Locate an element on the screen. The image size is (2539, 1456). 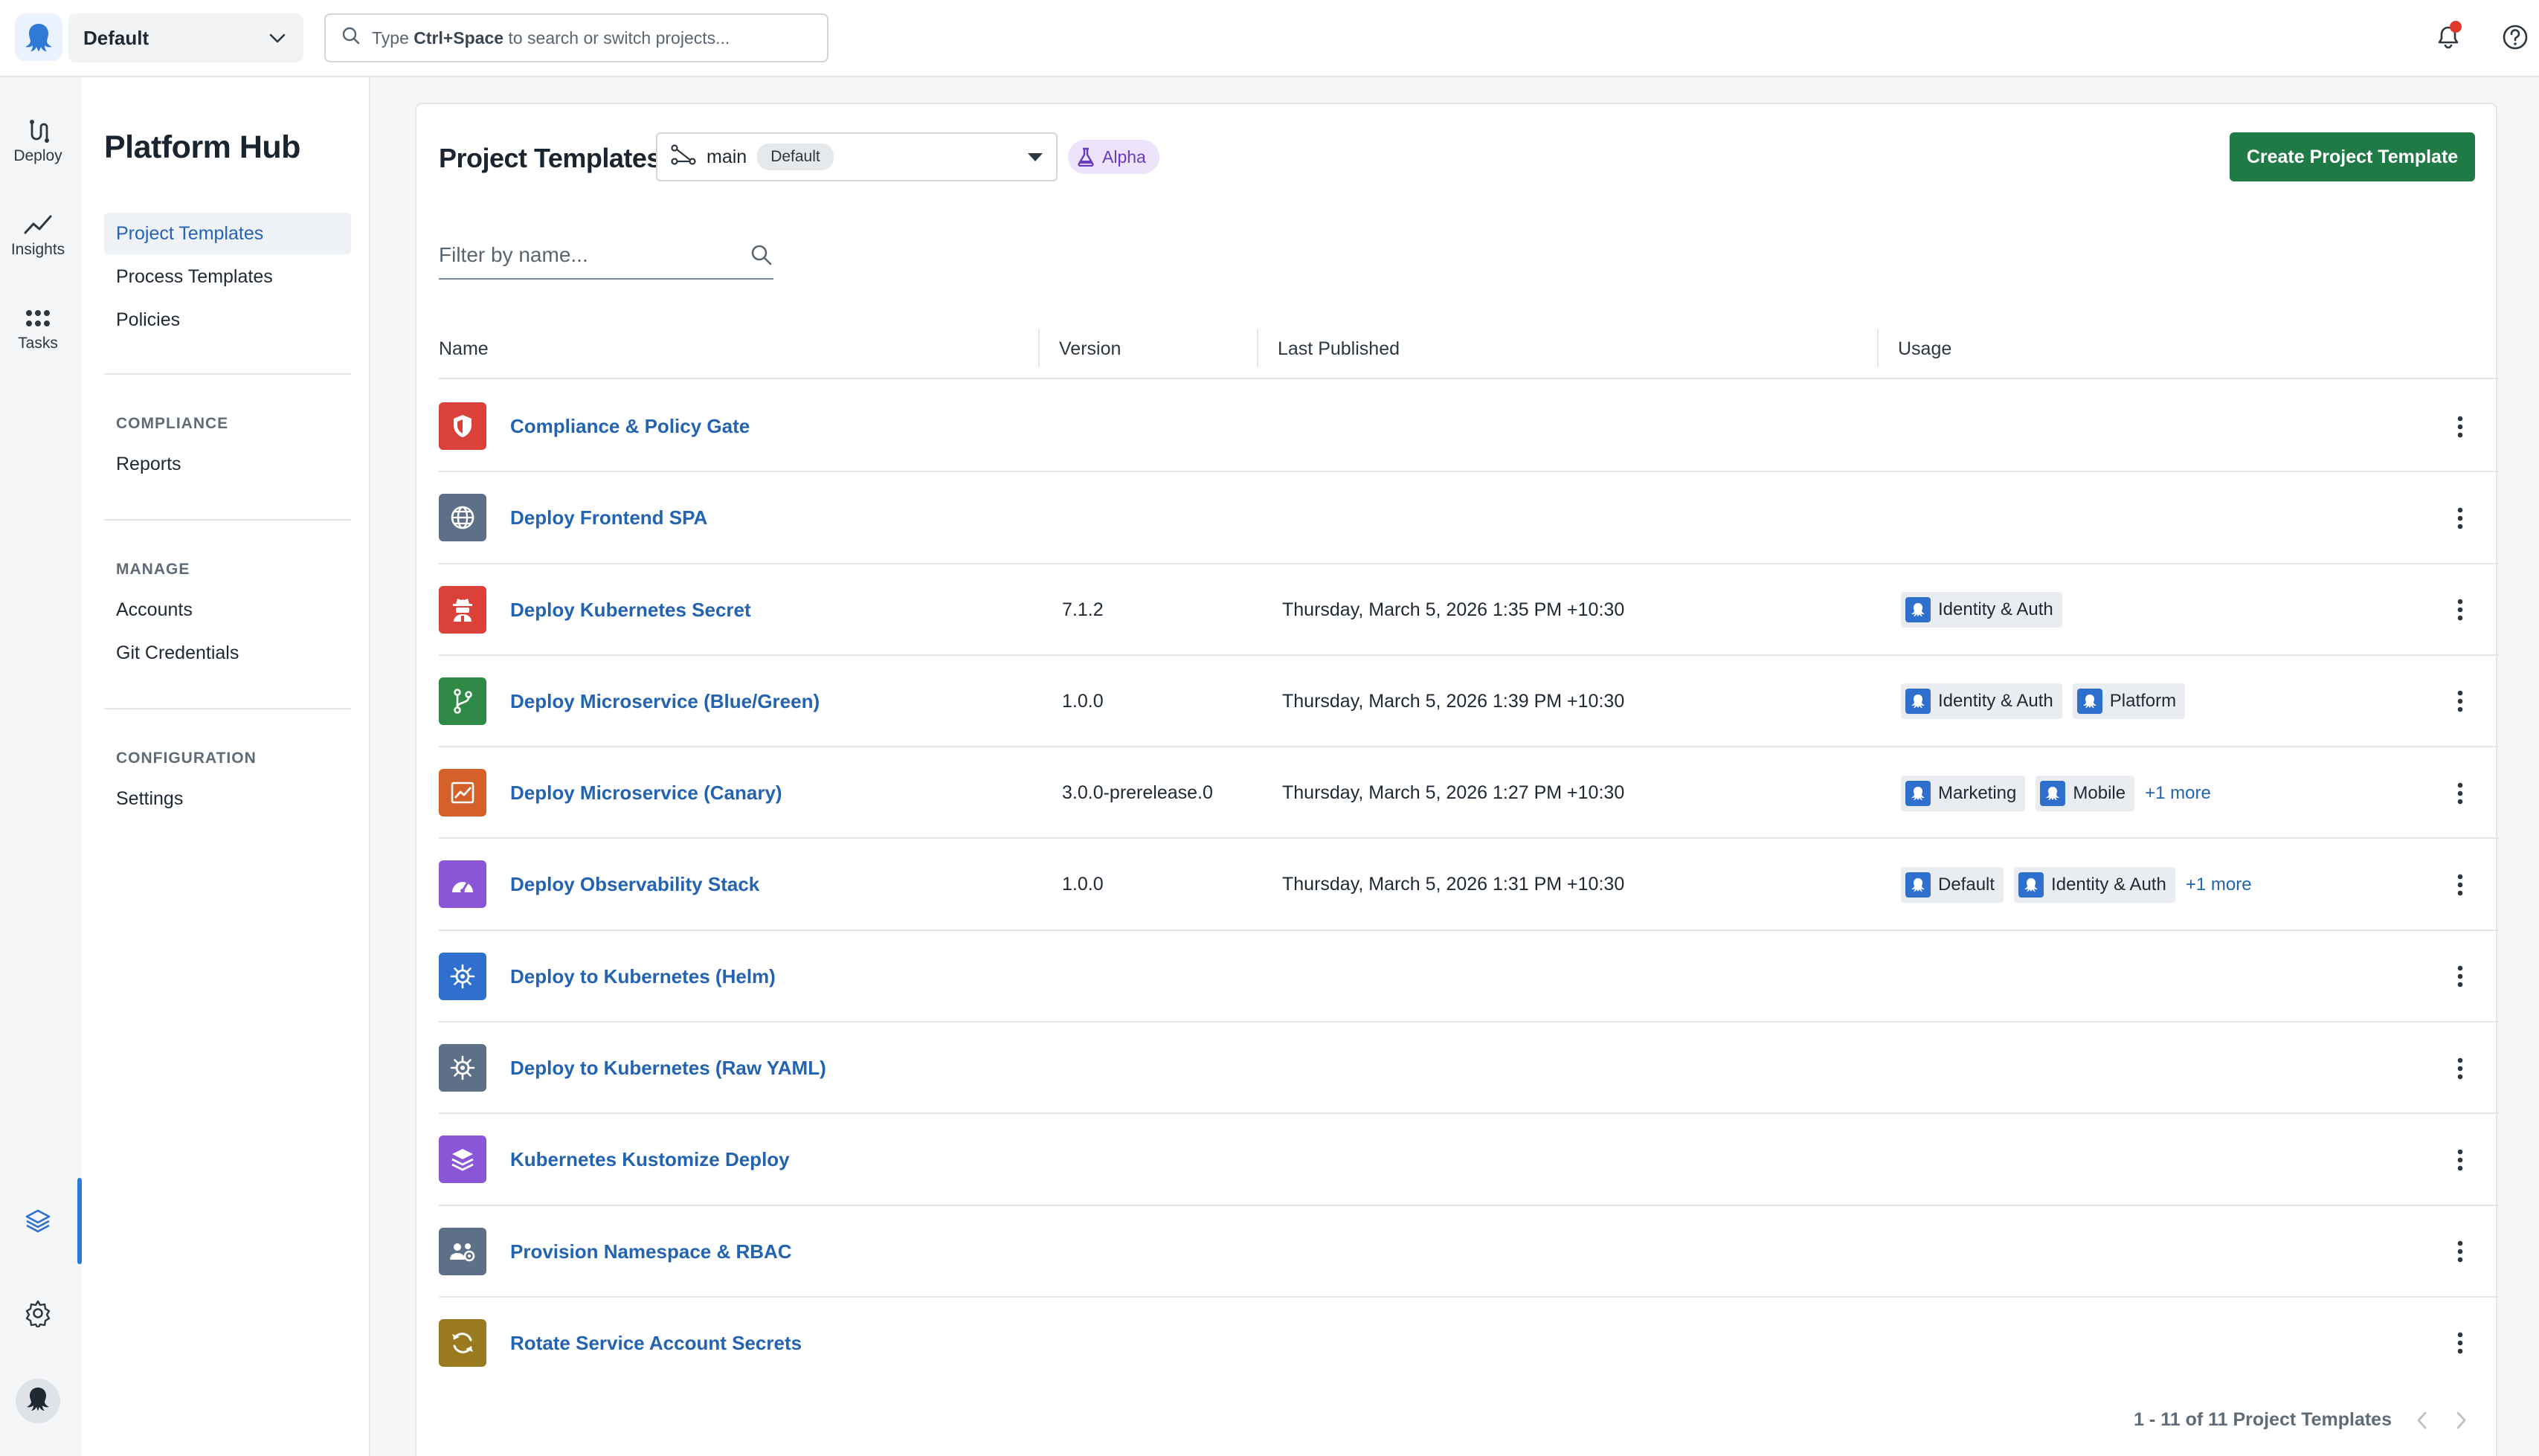
template-last-published: Thursday, March 5, 2026 1:31 PM +10:30 is located at coordinates (1453, 885).